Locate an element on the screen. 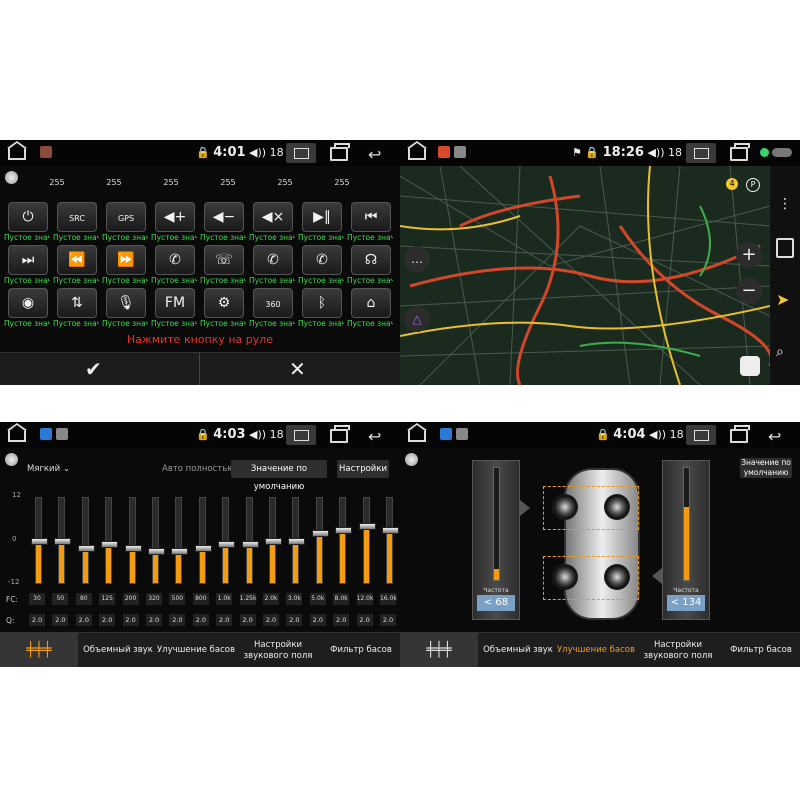 This screenshot has width=800, height=800. key-button: ⌂ is located at coordinates (371, 303).